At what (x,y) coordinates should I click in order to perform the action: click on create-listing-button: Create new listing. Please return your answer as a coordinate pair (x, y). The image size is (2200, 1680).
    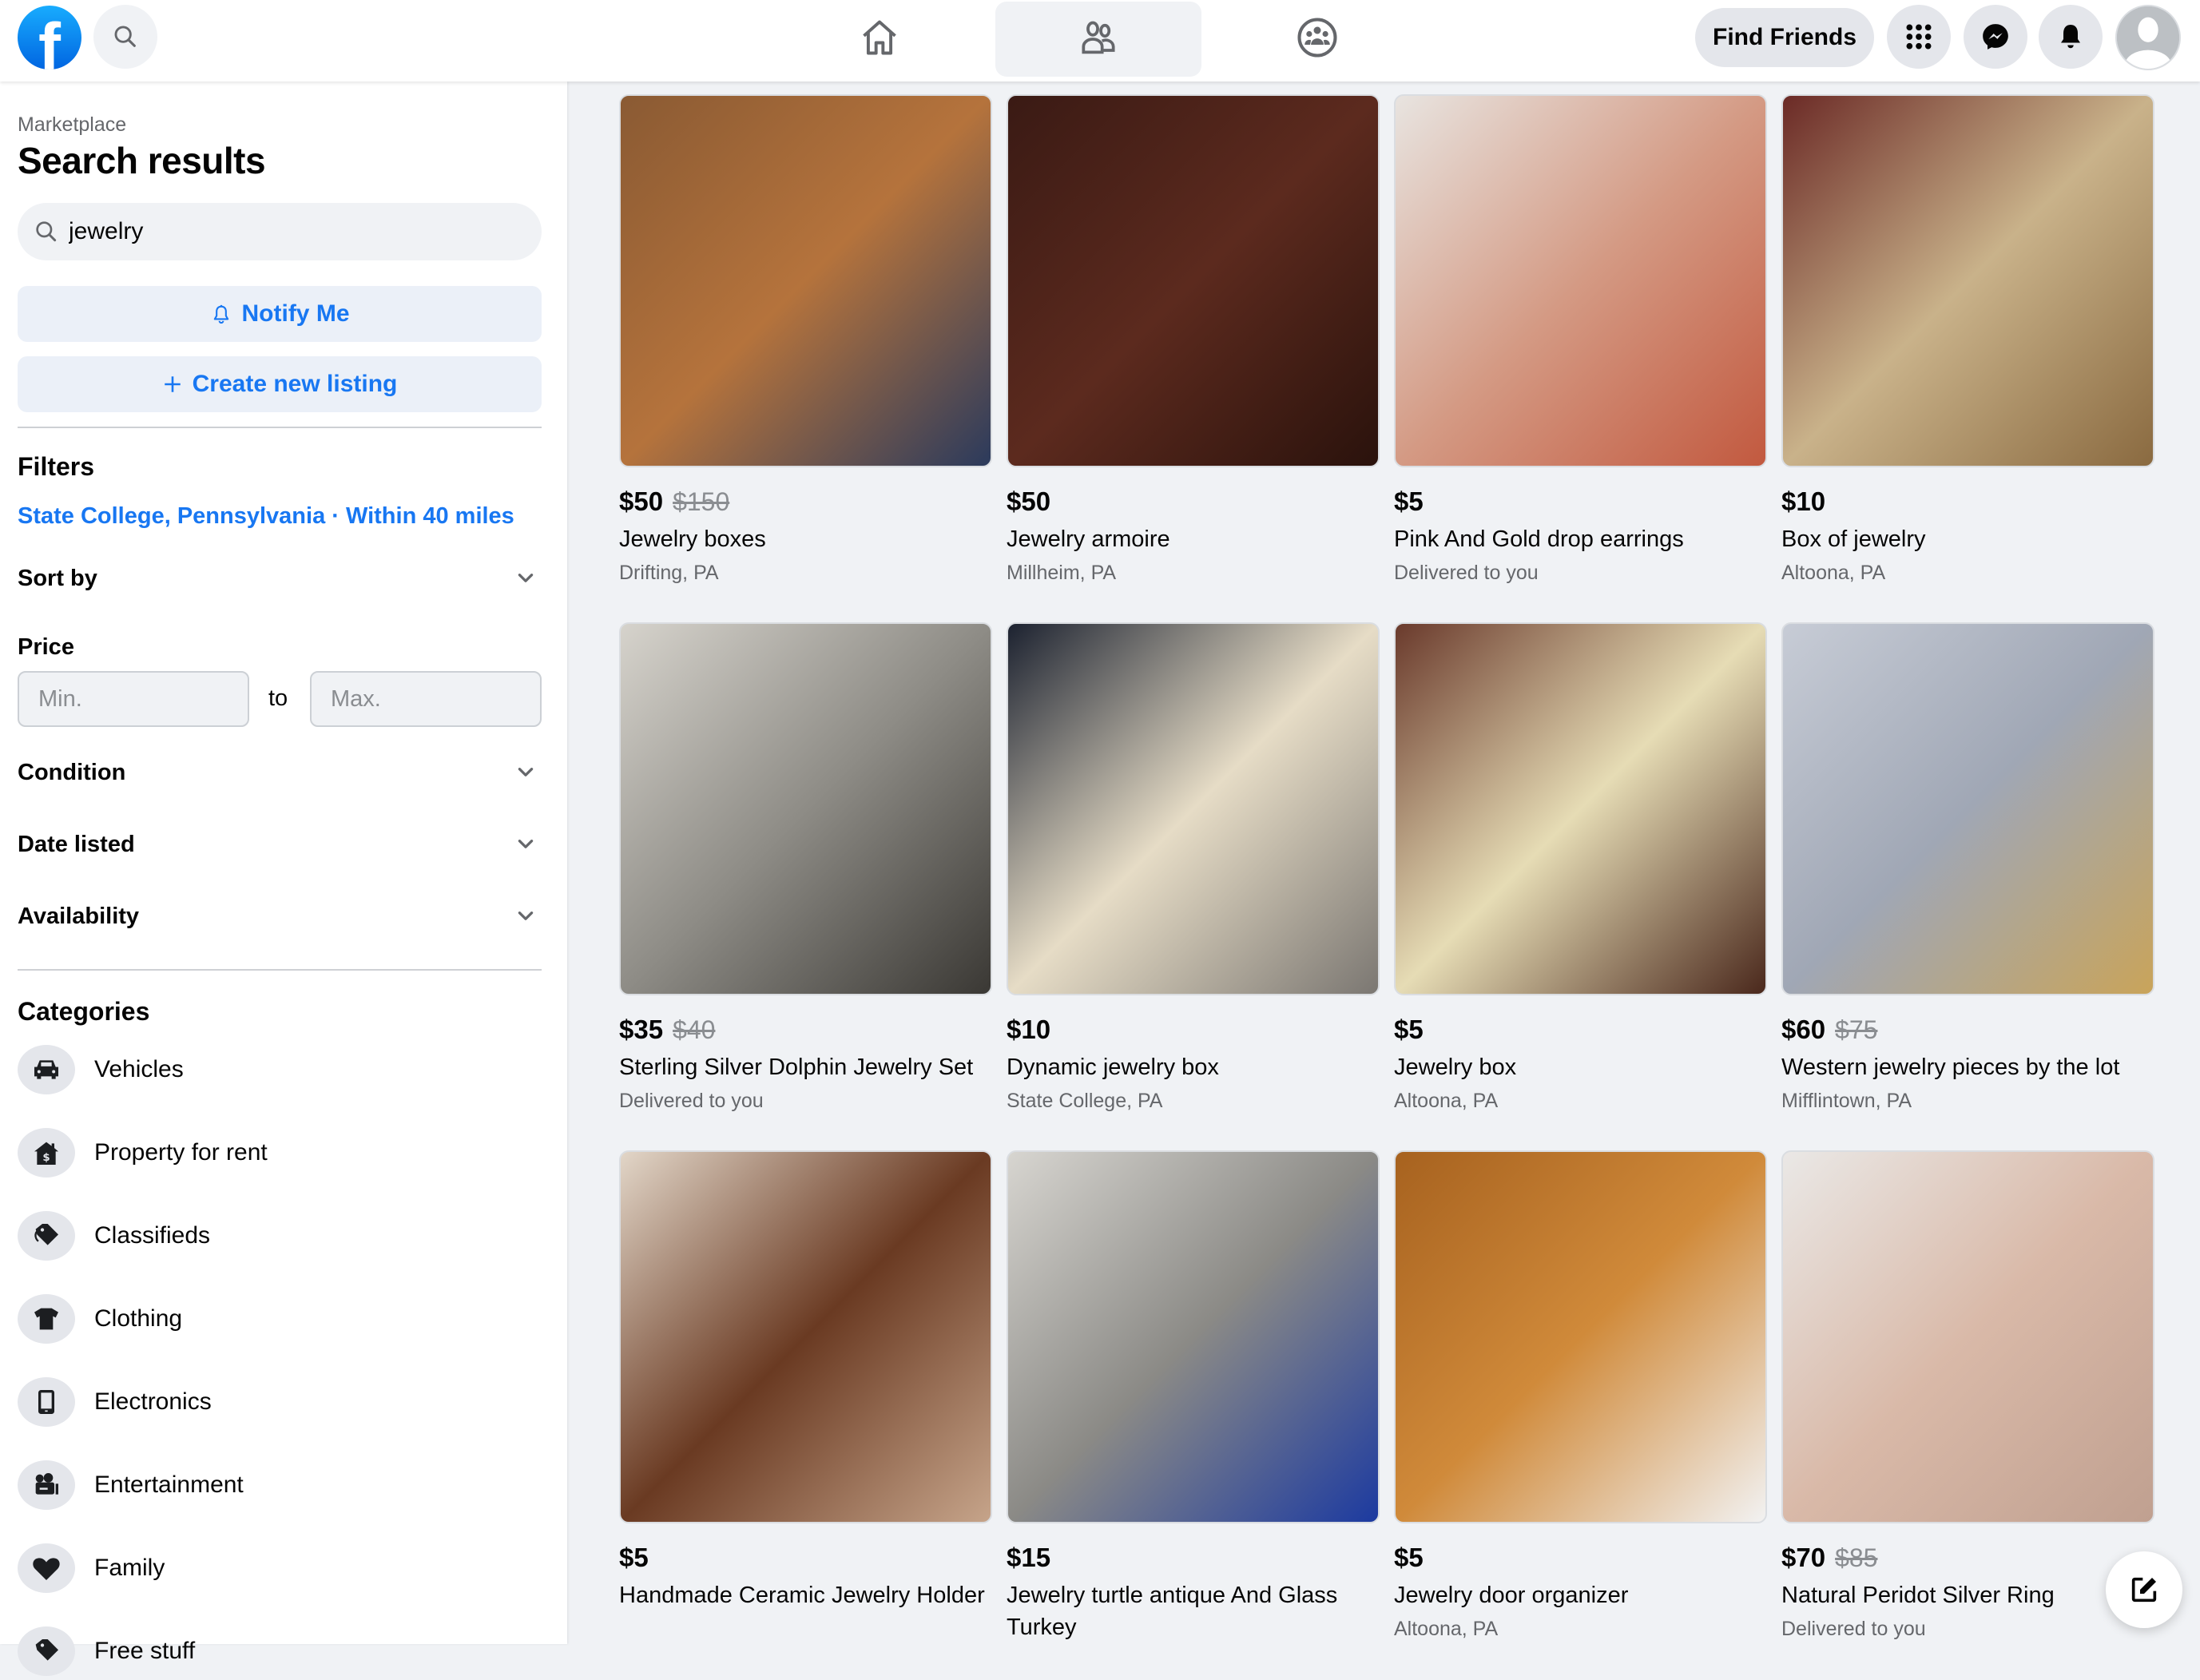
    Looking at the image, I should click on (280, 384).